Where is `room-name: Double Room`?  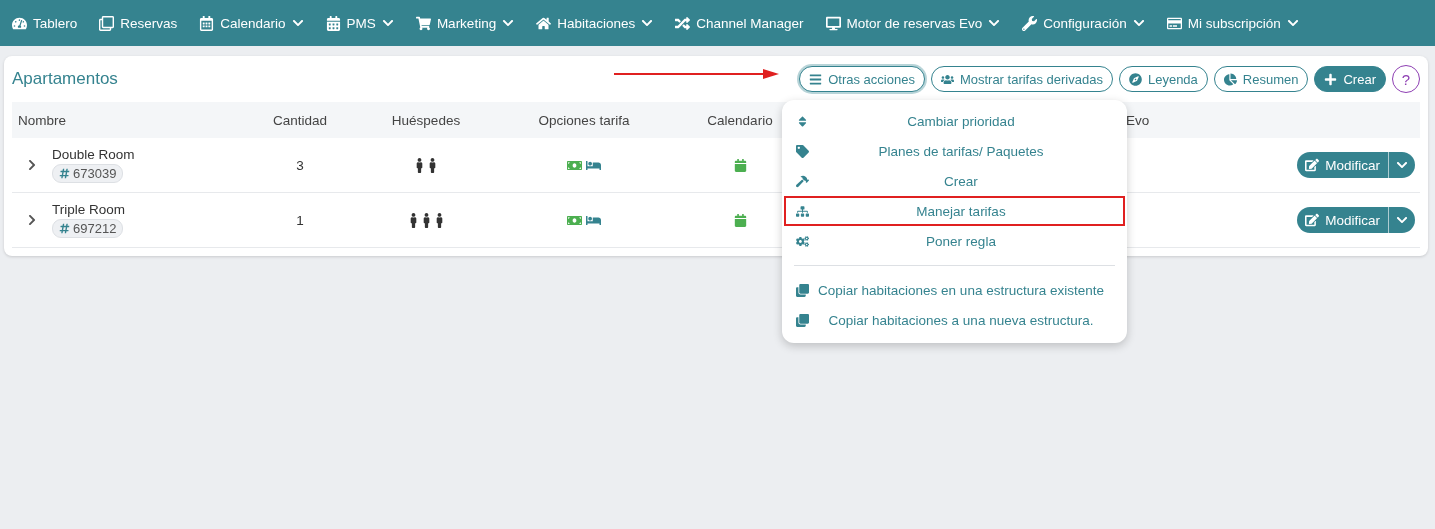 room-name: Double Room is located at coordinates (93, 154).